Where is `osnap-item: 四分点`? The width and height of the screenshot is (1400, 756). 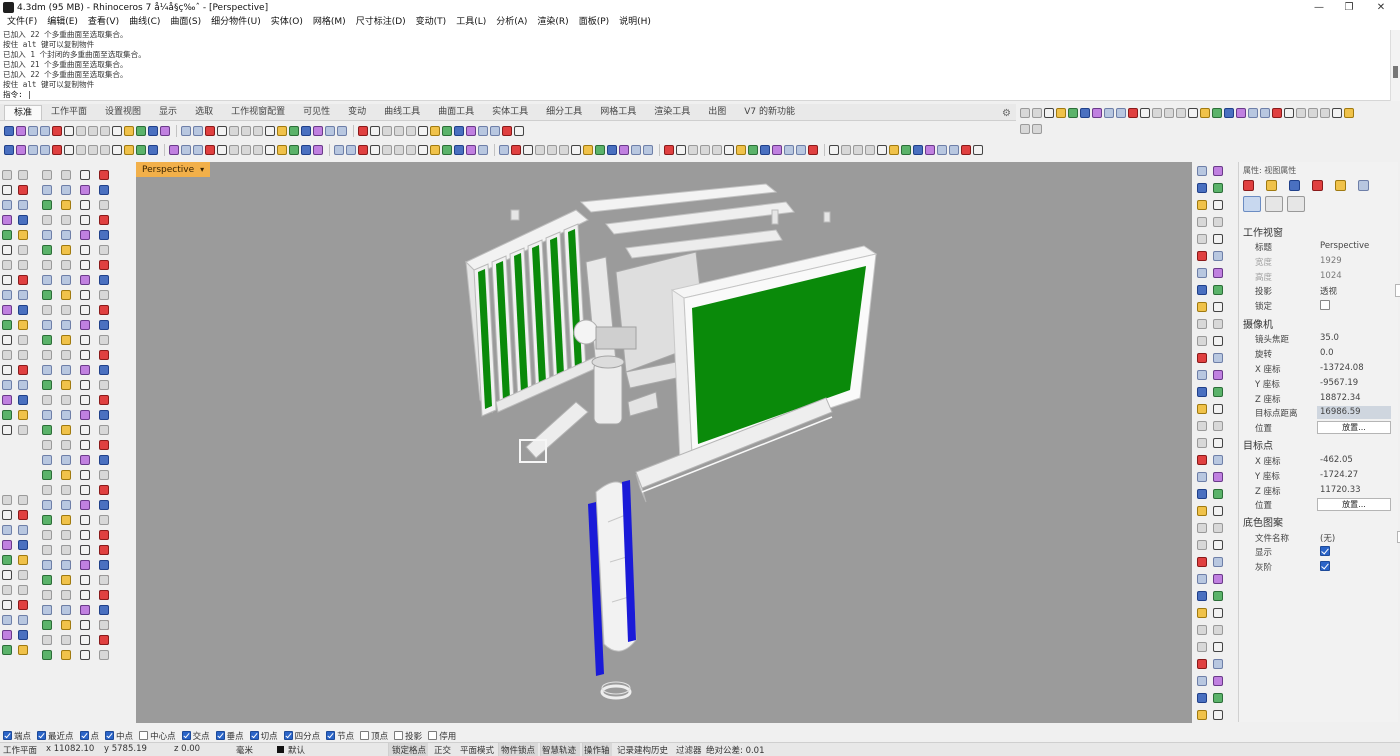
osnap-item: 四分点 is located at coordinates (301, 736).